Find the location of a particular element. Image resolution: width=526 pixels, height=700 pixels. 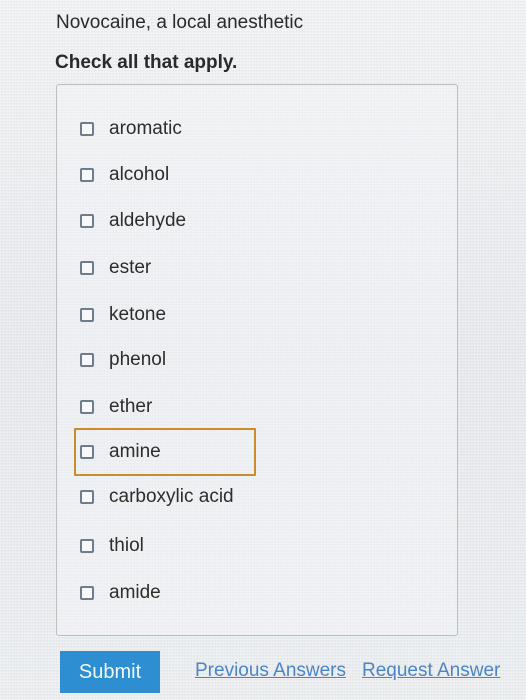

option-phenol: phenol is located at coordinates (164, 360).